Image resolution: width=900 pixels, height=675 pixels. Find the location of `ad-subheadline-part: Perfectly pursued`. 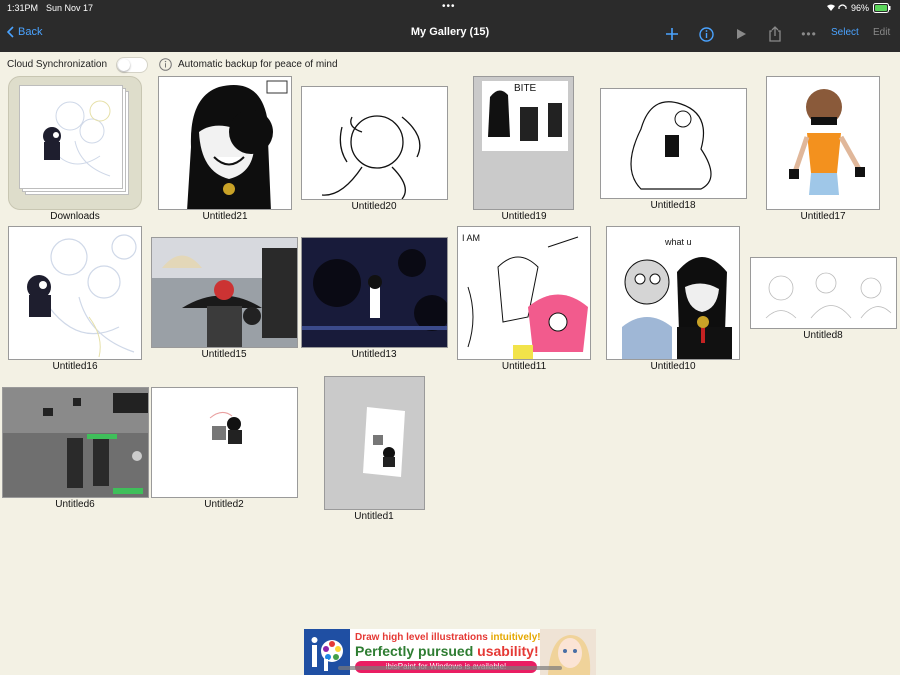

ad-subheadline-part: Perfectly pursued is located at coordinates (416, 651).